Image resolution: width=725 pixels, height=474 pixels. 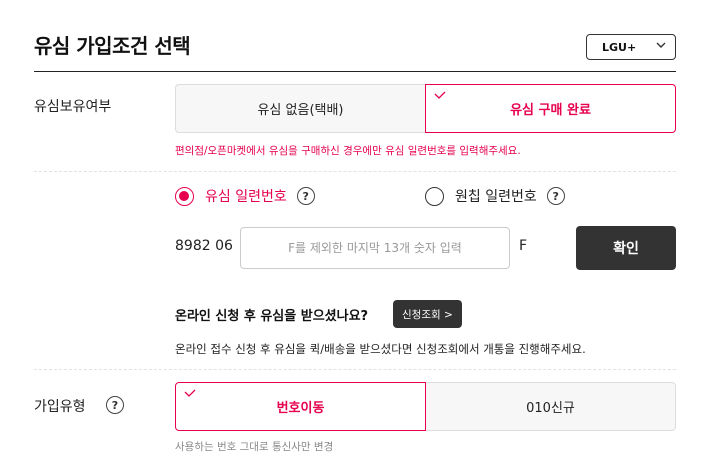 I want to click on page-title: 유심 가입조건 선택, so click(x=112, y=46).